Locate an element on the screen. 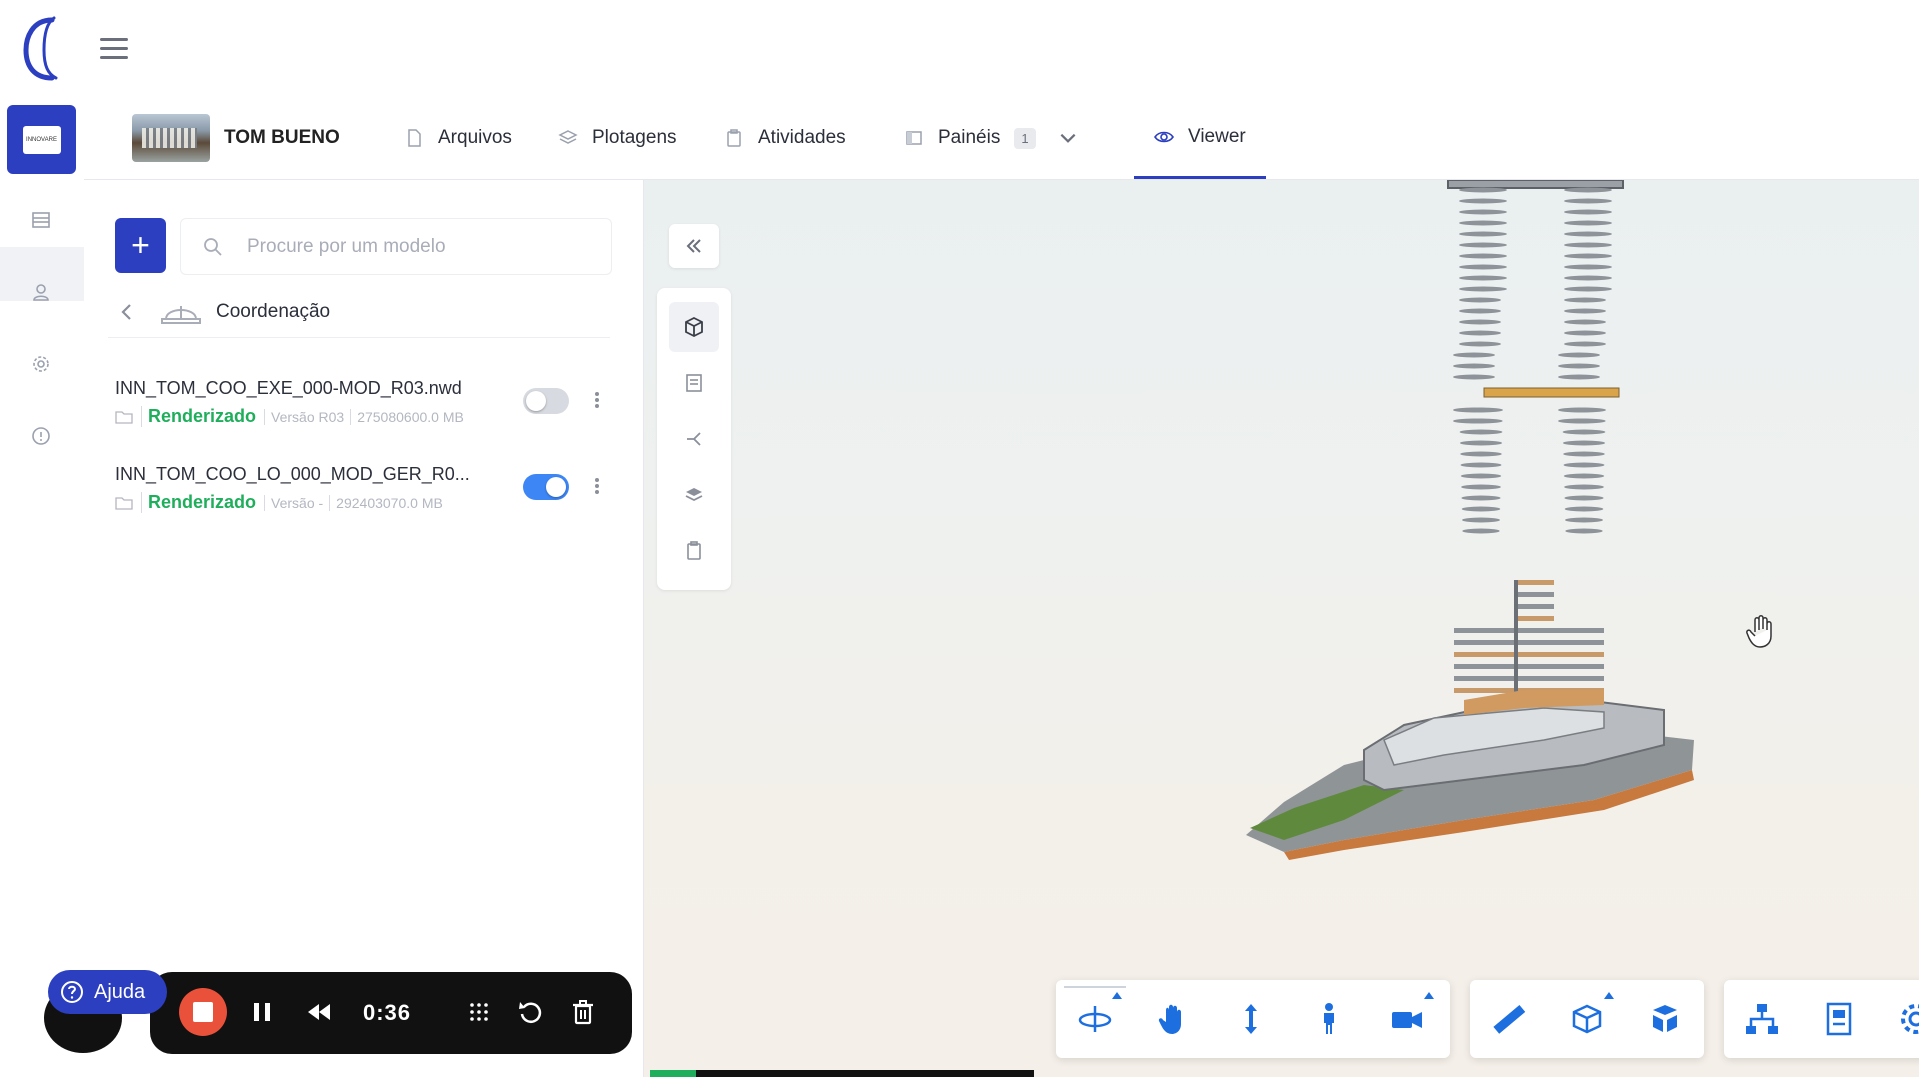 This screenshot has height=1077, width=1919. walk-person-icon is located at coordinates (1329, 1019).